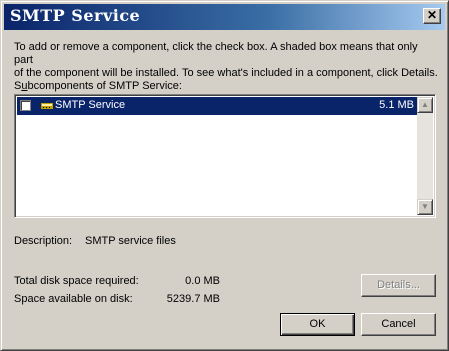  What do you see at coordinates (398, 324) in the screenshot?
I see `cancel-button: Cancel` at bounding box center [398, 324].